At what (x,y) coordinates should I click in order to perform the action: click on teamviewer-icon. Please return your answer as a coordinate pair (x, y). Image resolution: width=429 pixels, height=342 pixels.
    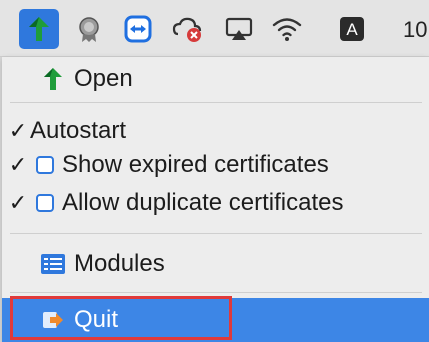
    Looking at the image, I should click on (138, 29).